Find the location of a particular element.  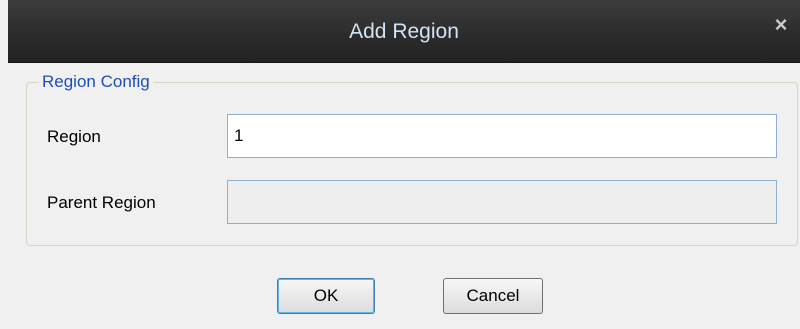

close-icon: × is located at coordinates (781, 25).